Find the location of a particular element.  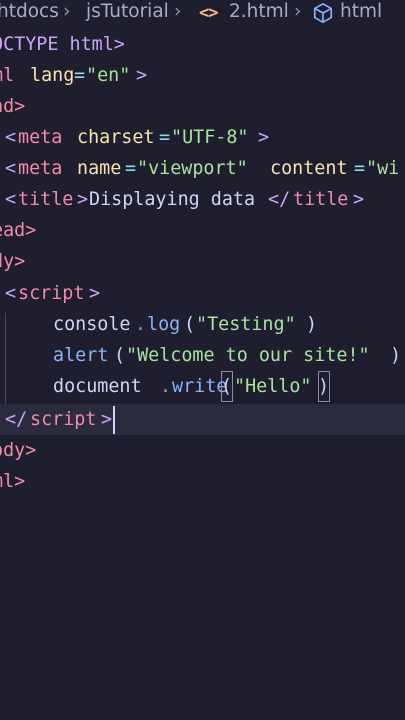

code-line: document . write ( "Hello" ) is located at coordinates (202, 386).